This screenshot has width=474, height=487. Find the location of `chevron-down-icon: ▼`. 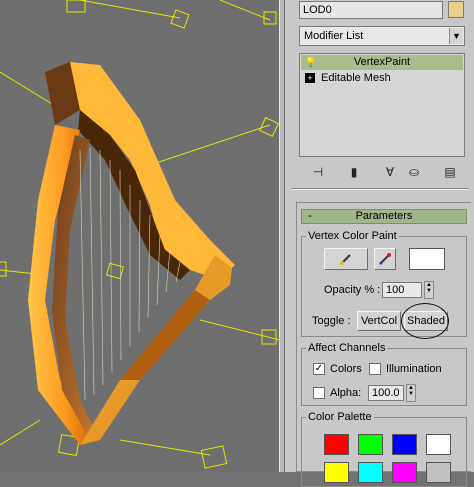

chevron-down-icon: ▼ is located at coordinates (456, 36).